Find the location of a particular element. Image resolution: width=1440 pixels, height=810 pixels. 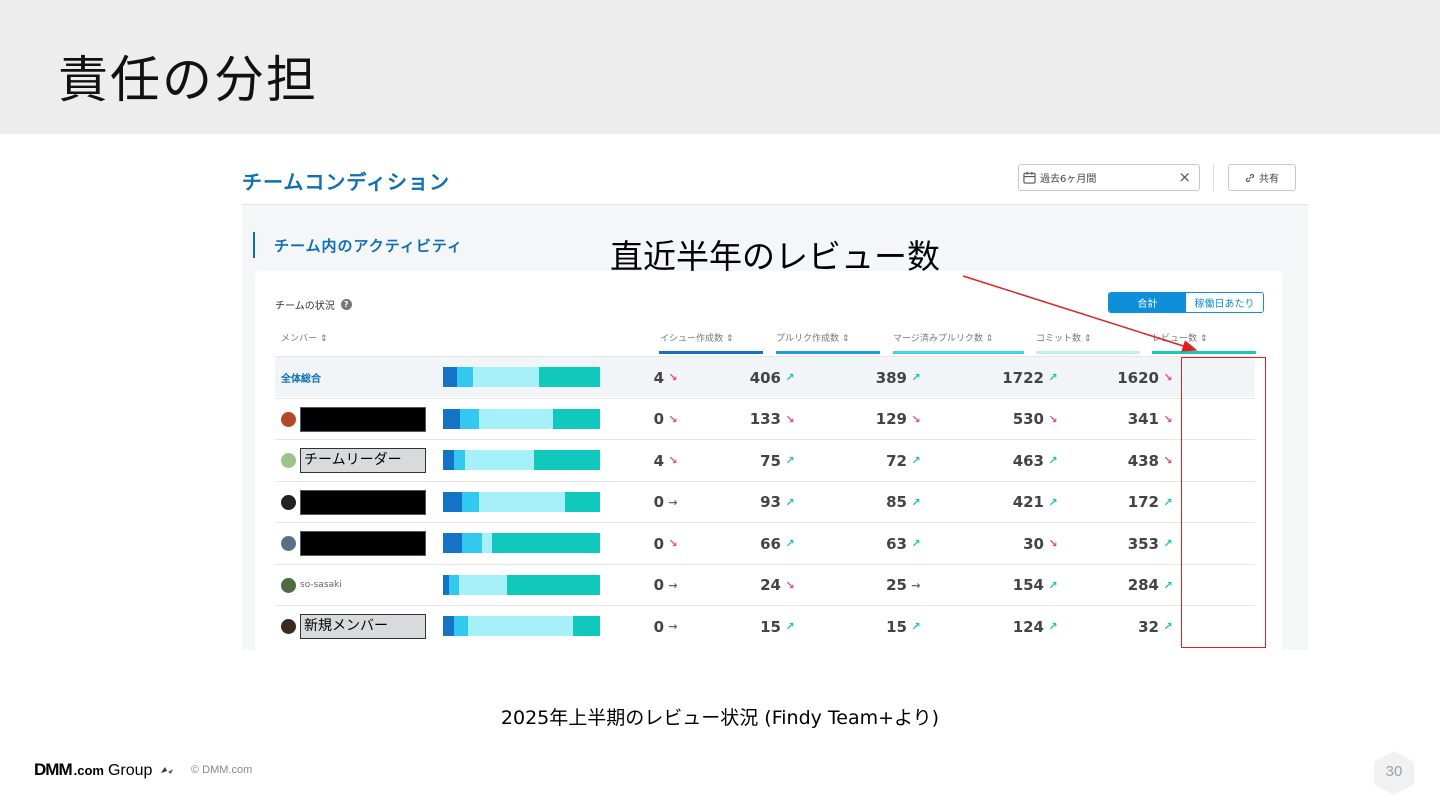

metric-mode-toggle: 合計 稼働日あたり is located at coordinates (1186, 302).